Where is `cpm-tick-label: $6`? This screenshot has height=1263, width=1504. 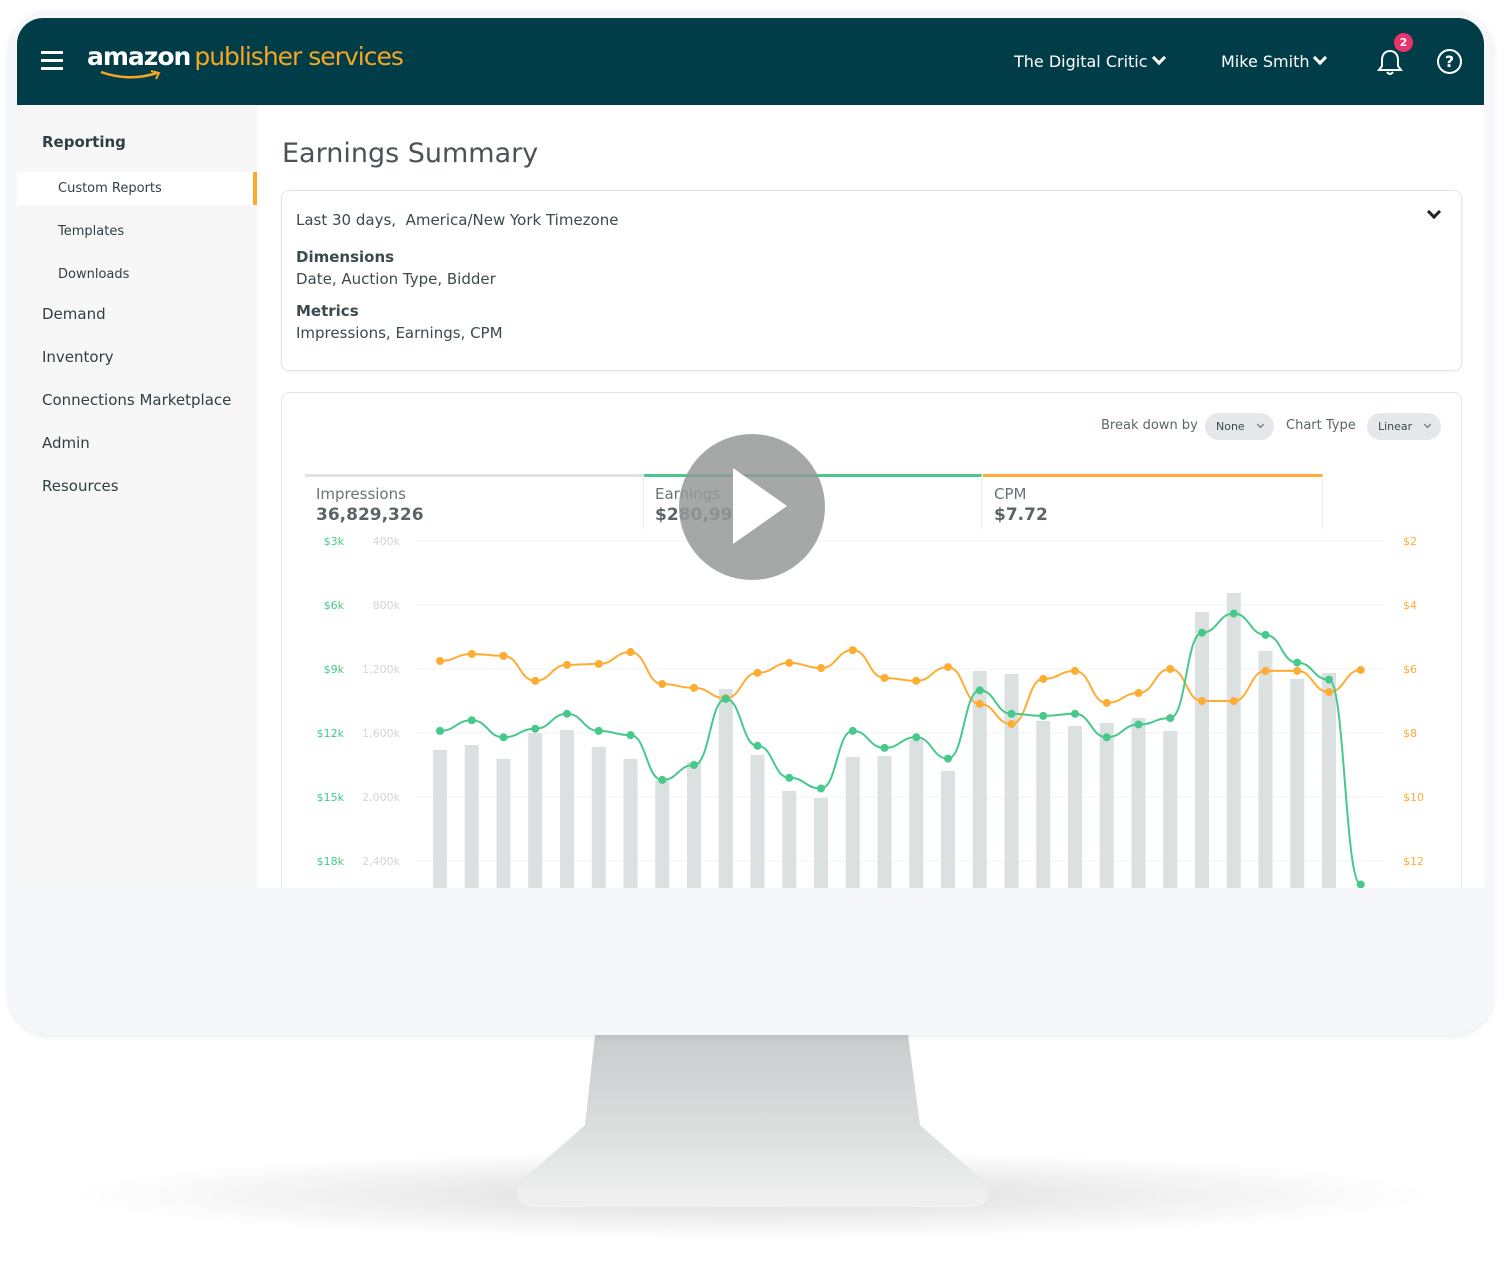 cpm-tick-label: $6 is located at coordinates (1410, 669).